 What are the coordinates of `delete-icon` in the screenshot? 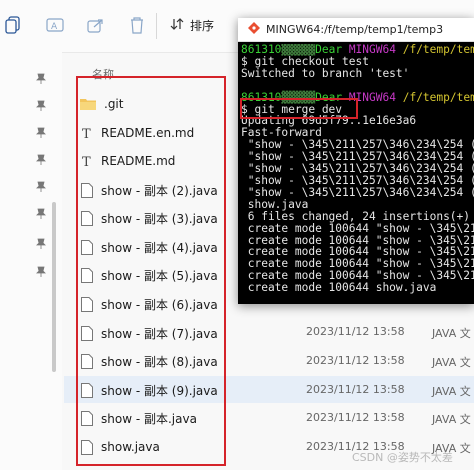 It's located at (137, 25).